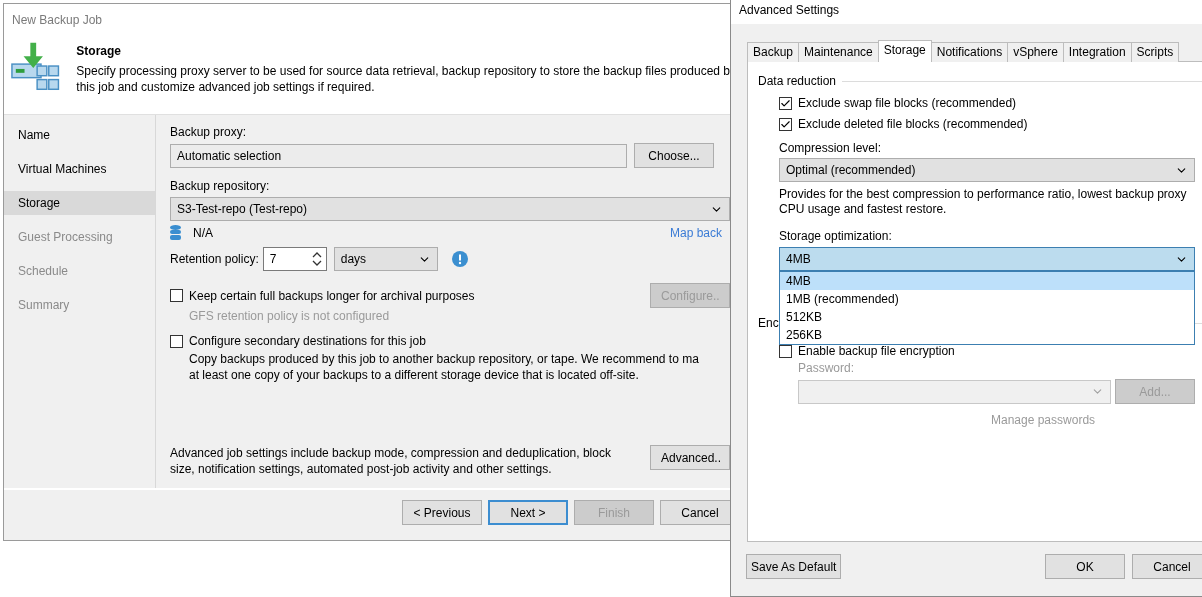  What do you see at coordinates (987, 281) in the screenshot?
I see `dropdown-option: 4MB` at bounding box center [987, 281].